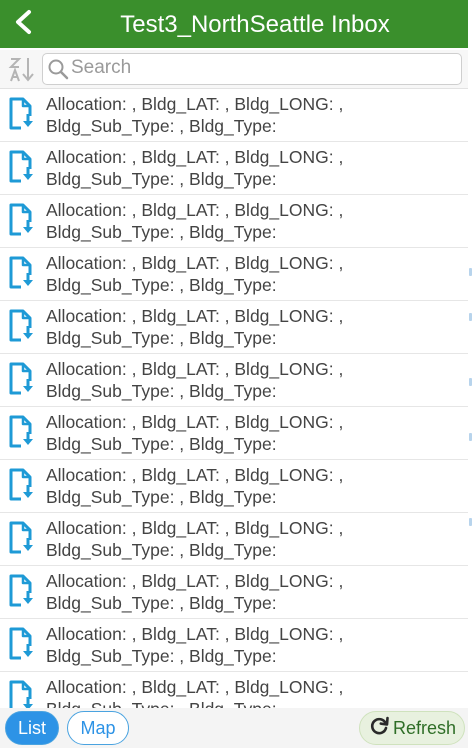  I want to click on search-row, so click(234, 69).